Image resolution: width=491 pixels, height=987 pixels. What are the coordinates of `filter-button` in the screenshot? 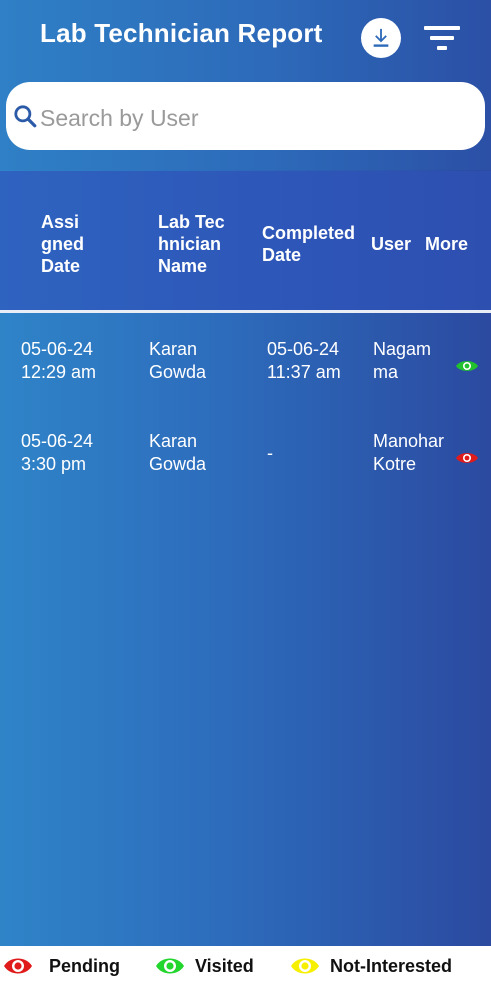 It's located at (442, 38).